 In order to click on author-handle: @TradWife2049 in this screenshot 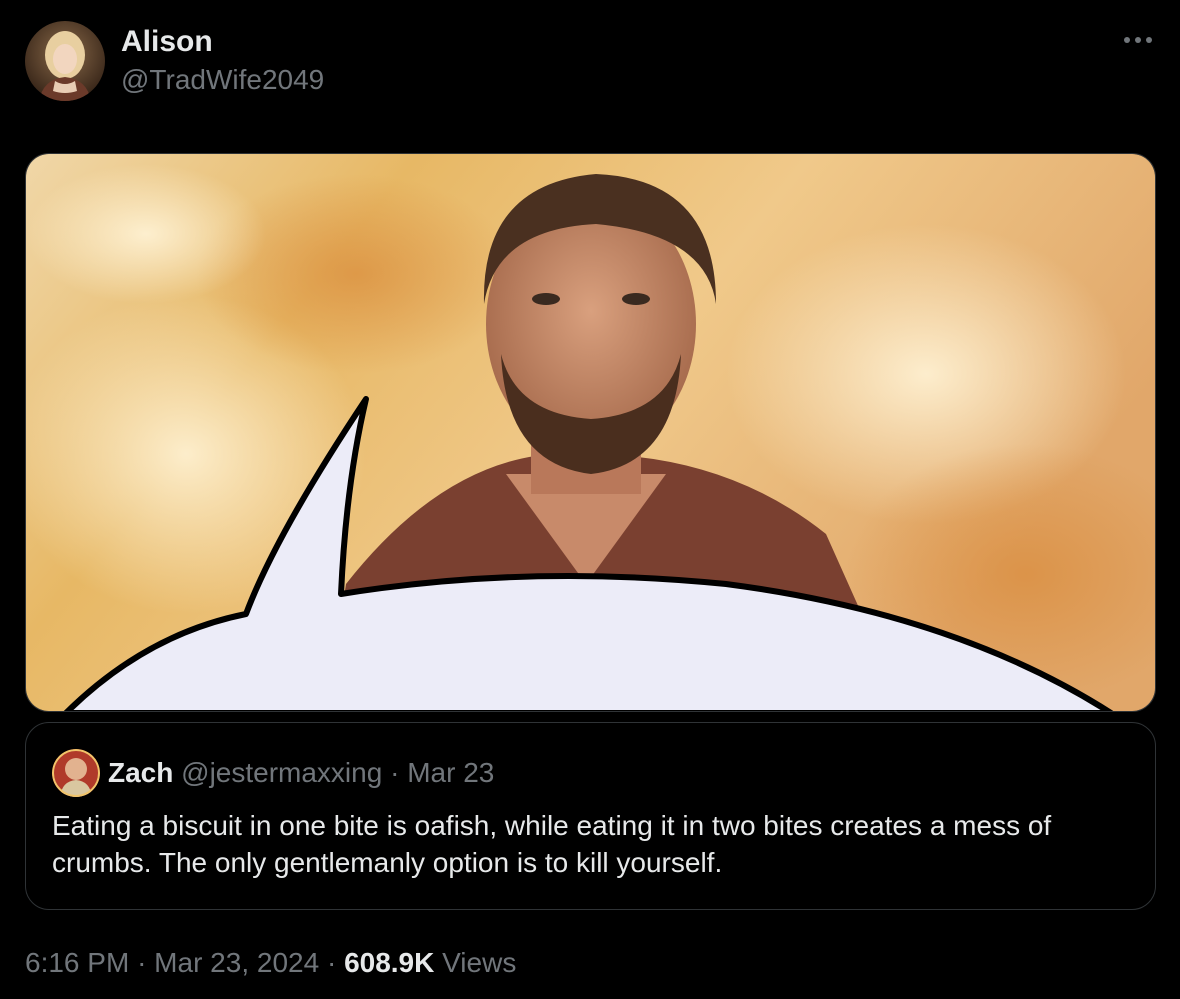, I will do `click(222, 80)`.